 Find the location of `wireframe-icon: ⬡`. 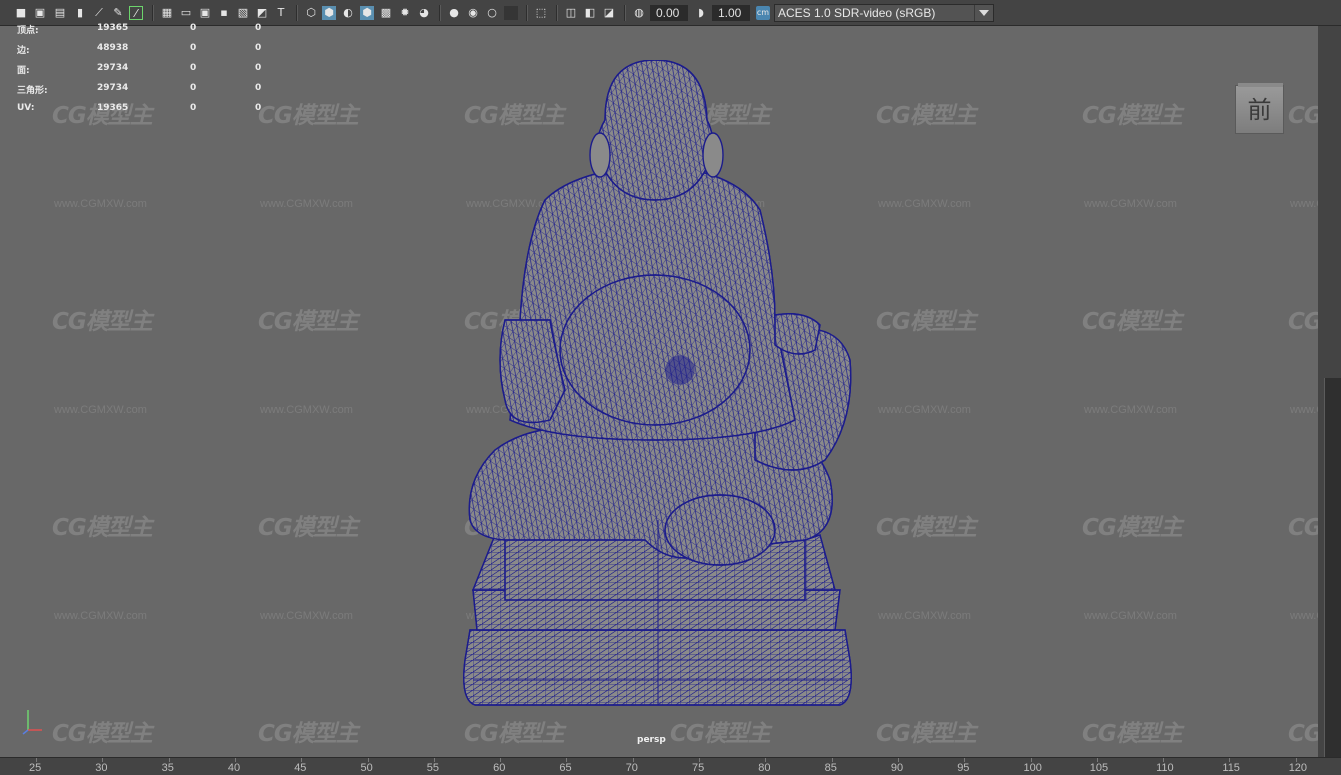

wireframe-icon: ⬡ is located at coordinates (311, 13).